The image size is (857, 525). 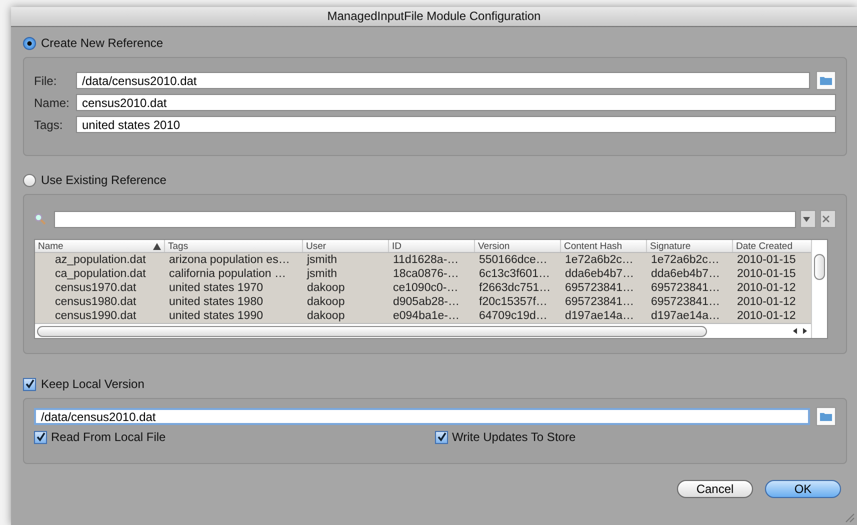 I want to click on column-header: User, so click(x=346, y=246).